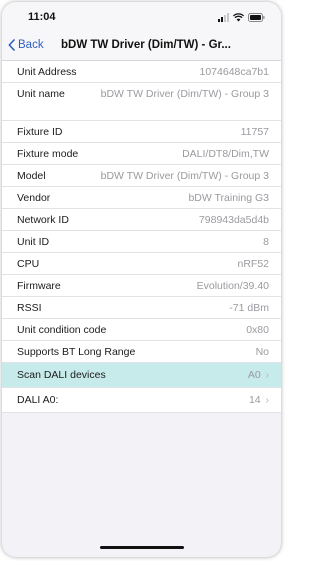 The height and width of the screenshot is (561, 320). Describe the element at coordinates (31, 175) in the screenshot. I see `row-label: Model` at that location.